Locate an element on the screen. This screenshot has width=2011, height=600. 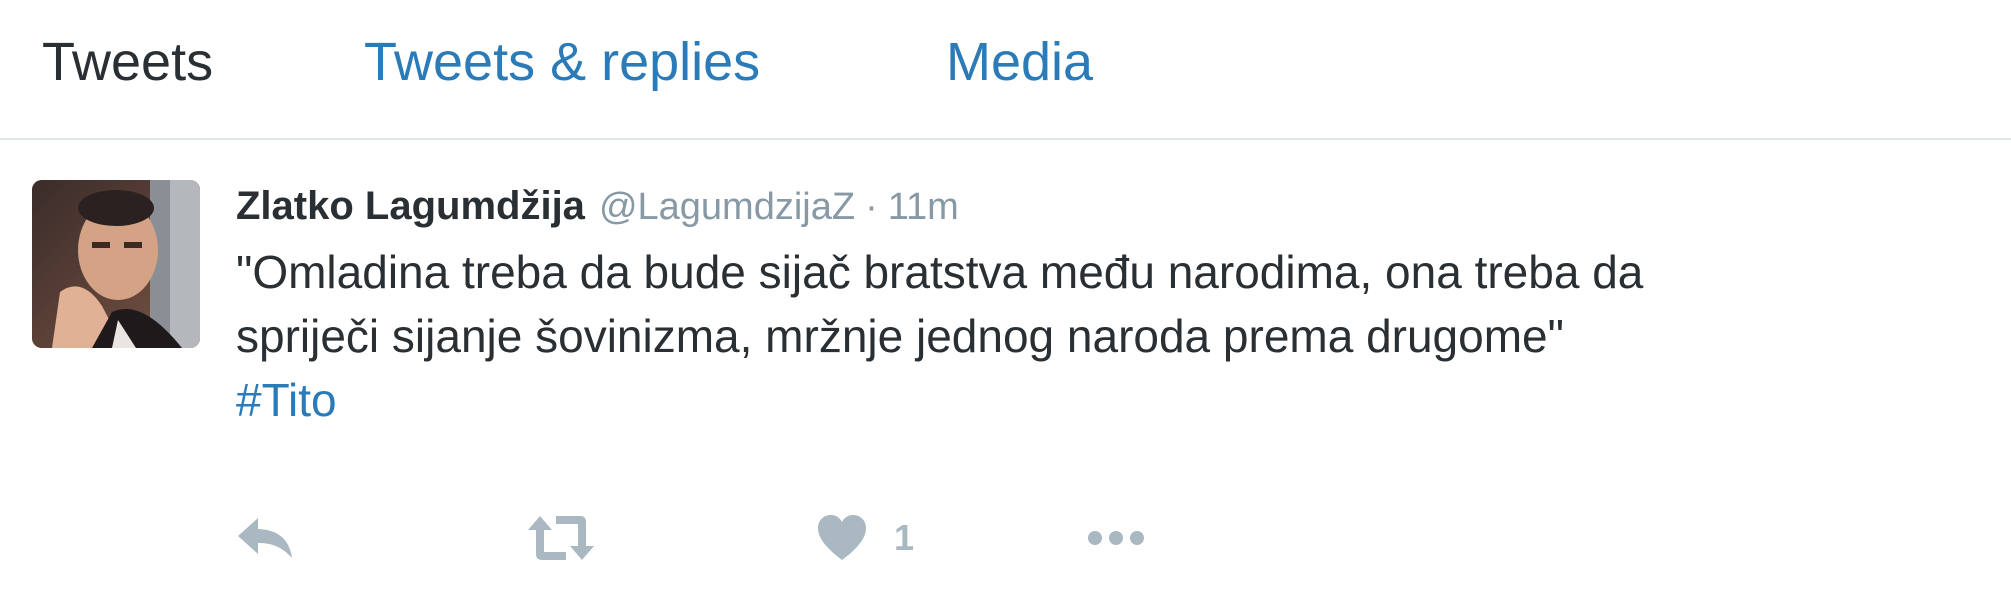
more-dots-icon is located at coordinates (1116, 538).